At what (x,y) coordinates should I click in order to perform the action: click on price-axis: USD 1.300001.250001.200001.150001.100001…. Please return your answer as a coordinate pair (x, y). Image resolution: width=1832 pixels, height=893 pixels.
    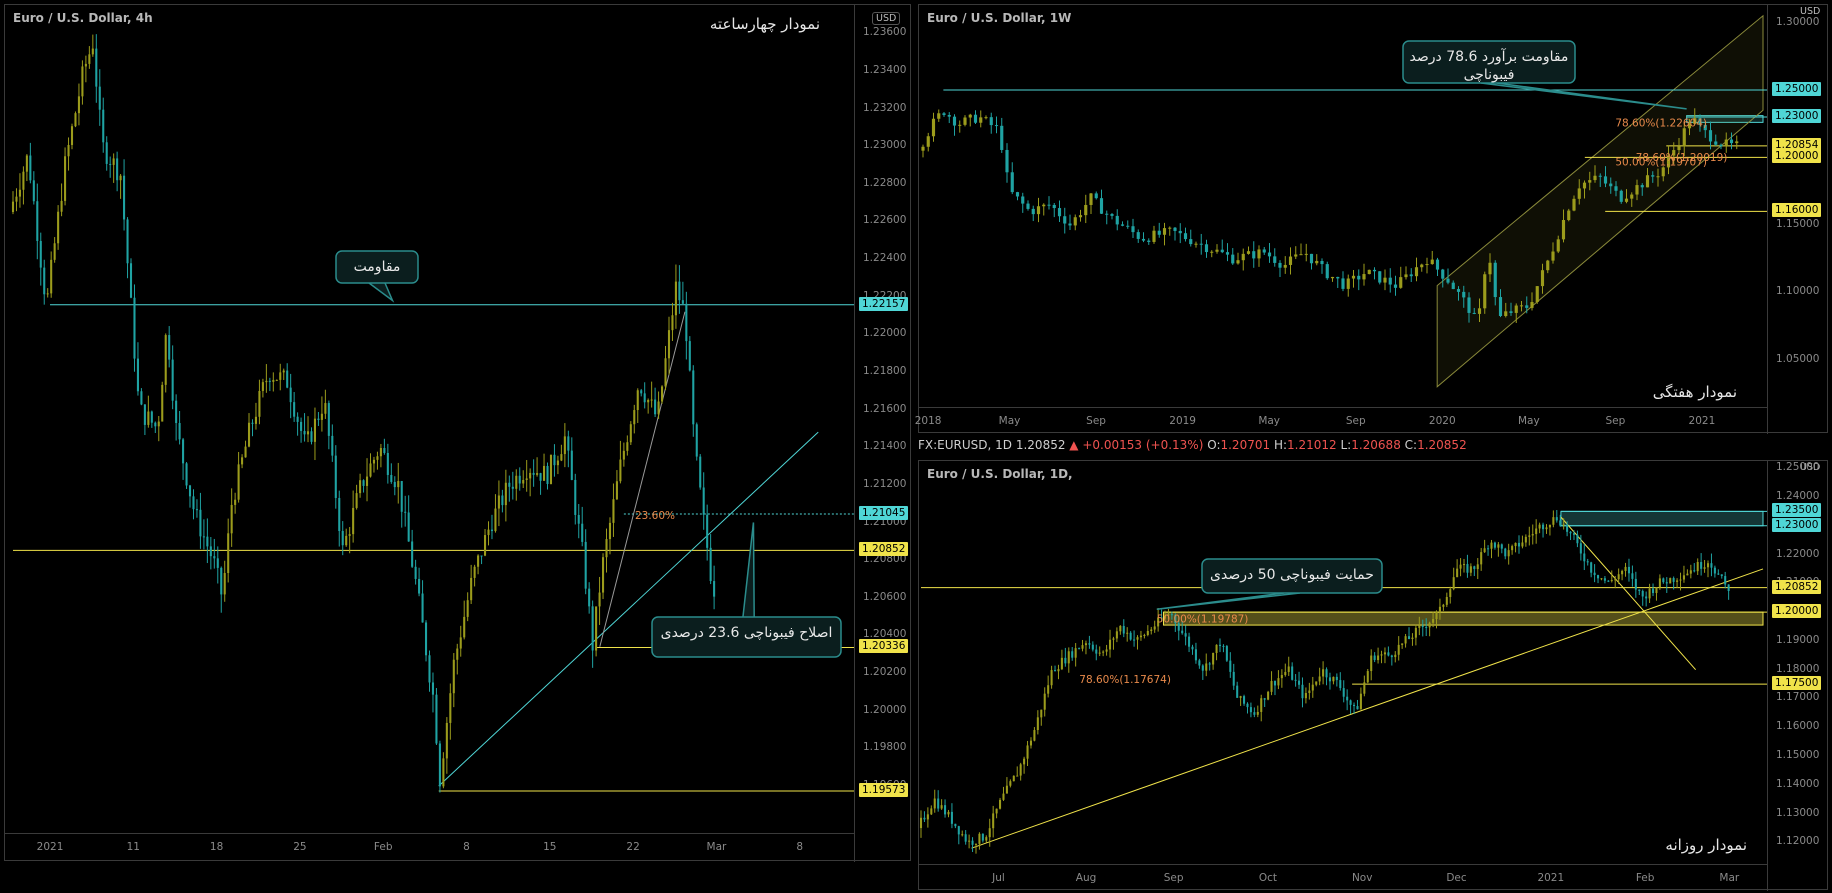
    Looking at the image, I should click on (1798, 219).